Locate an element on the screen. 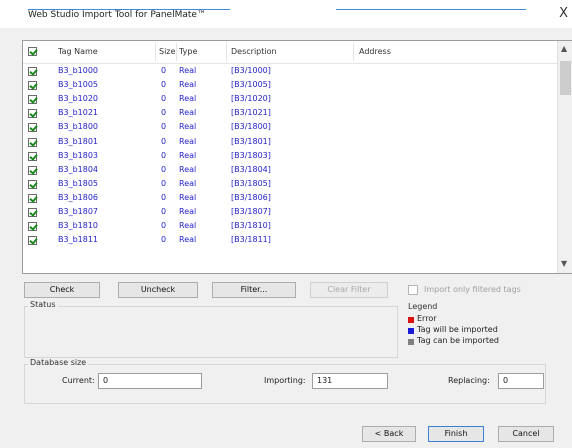  description-cell: [B3/1811] is located at coordinates (251, 240).